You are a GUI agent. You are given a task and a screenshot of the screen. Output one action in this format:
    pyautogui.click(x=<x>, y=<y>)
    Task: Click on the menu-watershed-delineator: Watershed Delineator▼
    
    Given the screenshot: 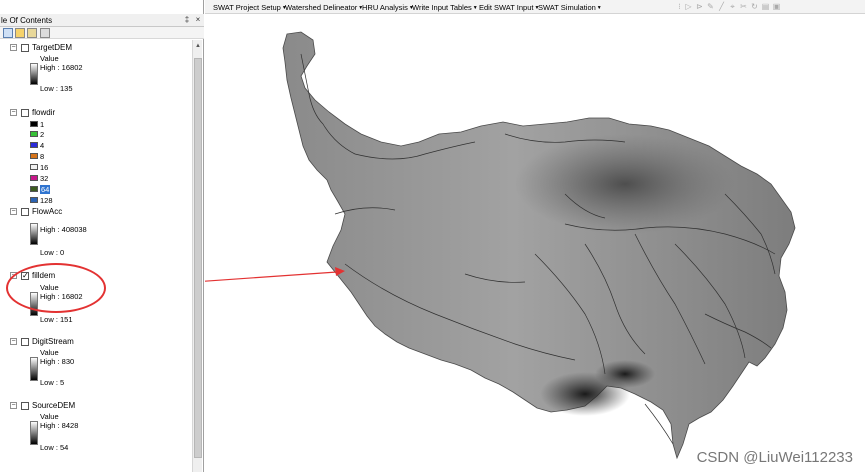 What is the action you would take?
    pyautogui.click(x=324, y=7)
    